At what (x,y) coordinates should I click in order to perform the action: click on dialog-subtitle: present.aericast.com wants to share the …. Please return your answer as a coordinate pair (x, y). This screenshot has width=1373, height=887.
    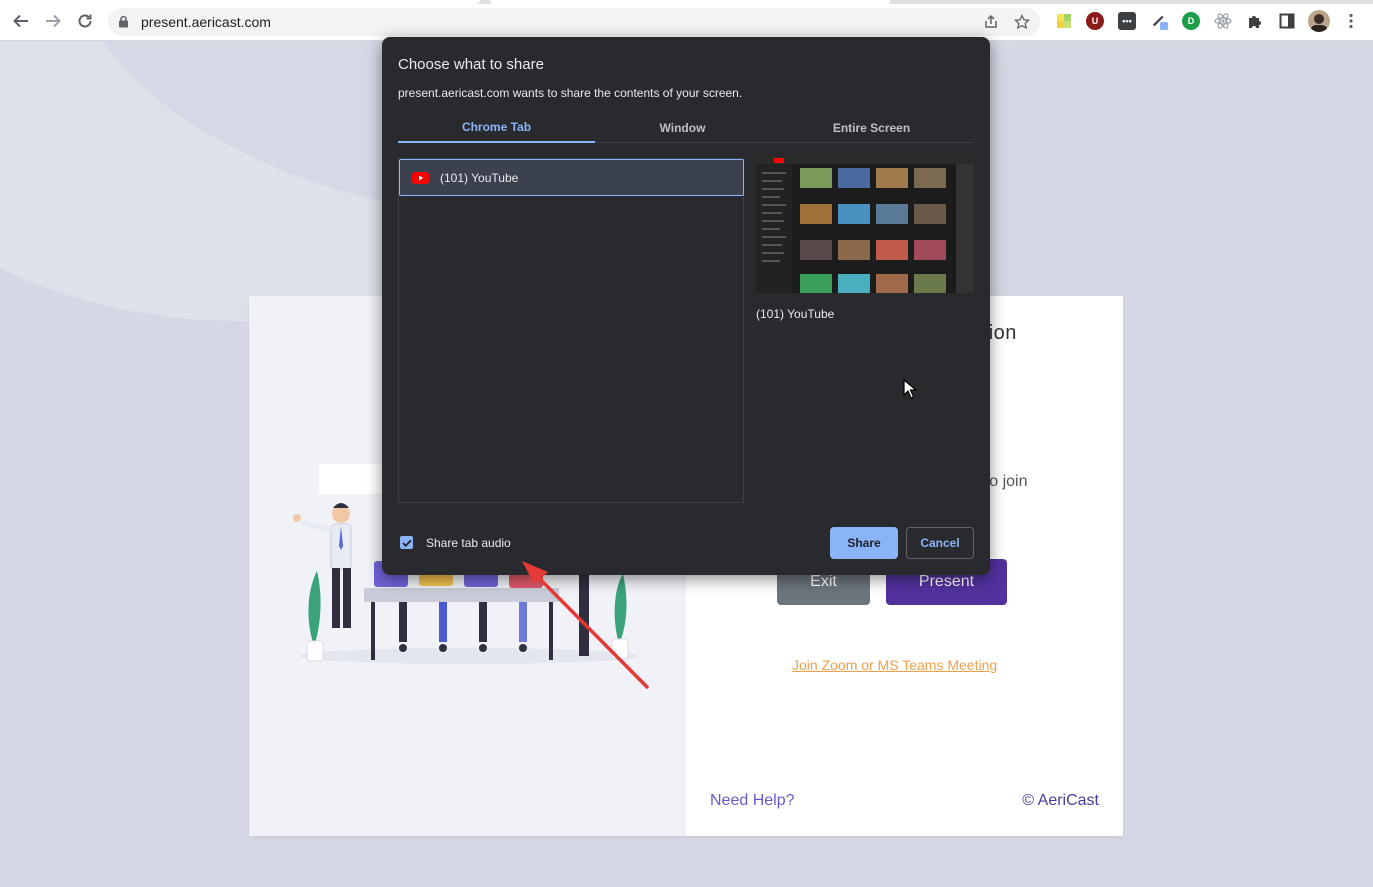
    Looking at the image, I should click on (570, 93).